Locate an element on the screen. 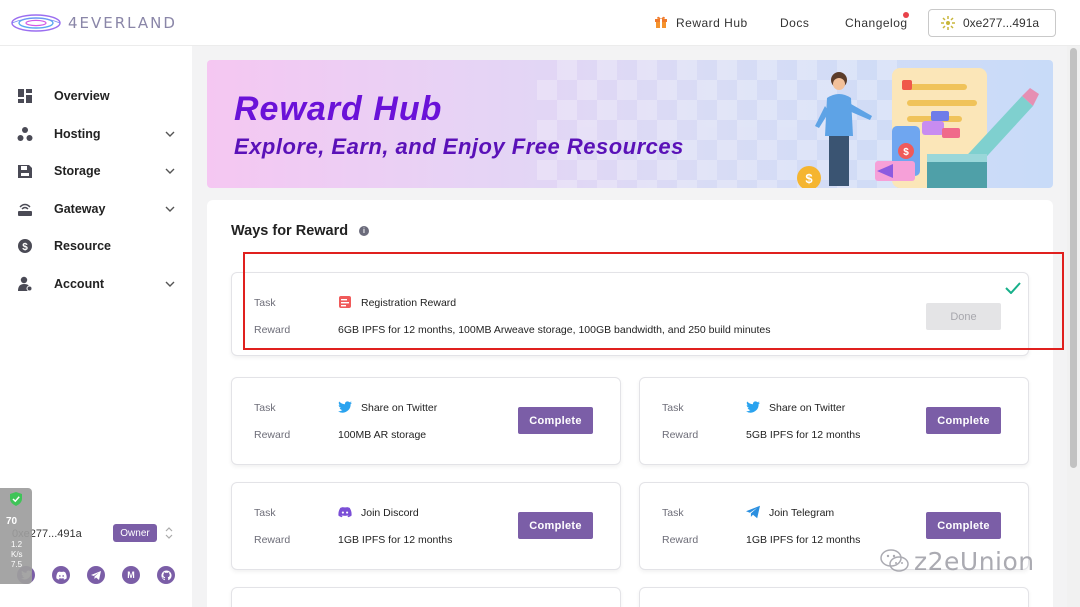 The height and width of the screenshot is (607, 1080). changelog-notification-dot is located at coordinates (906, 15).